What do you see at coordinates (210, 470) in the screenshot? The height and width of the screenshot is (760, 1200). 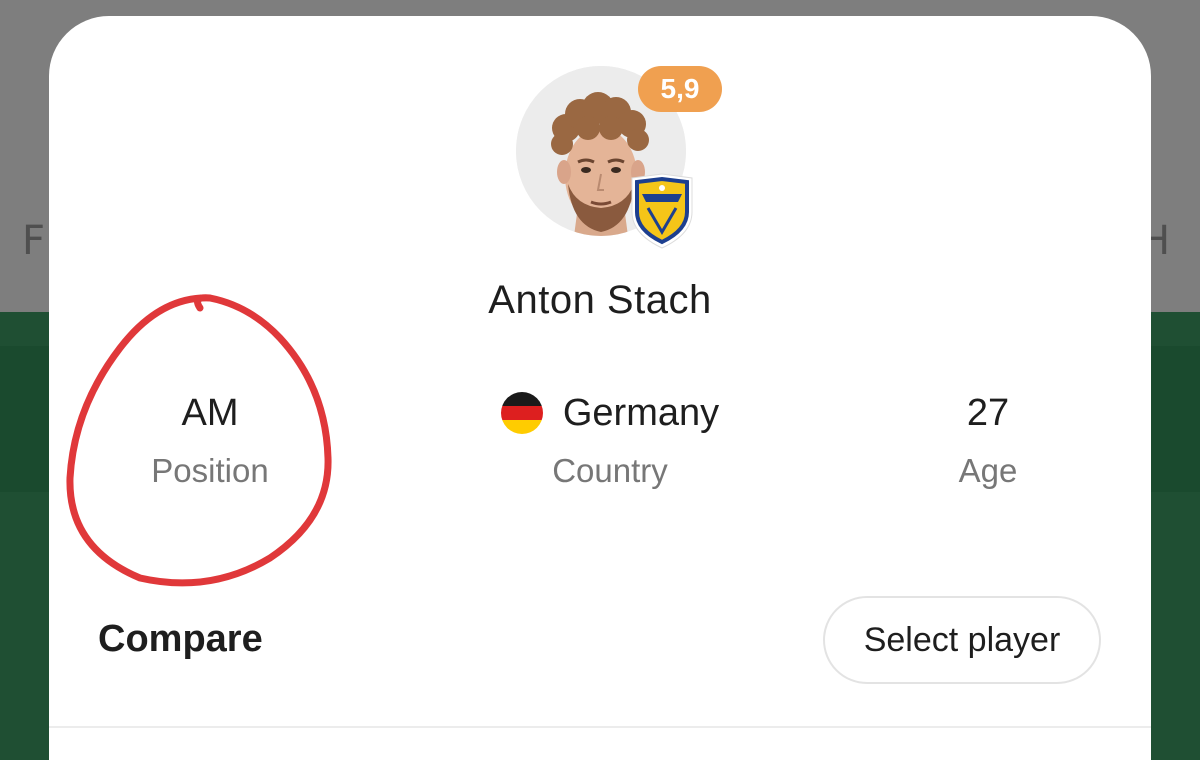 I see `position-label: Position` at bounding box center [210, 470].